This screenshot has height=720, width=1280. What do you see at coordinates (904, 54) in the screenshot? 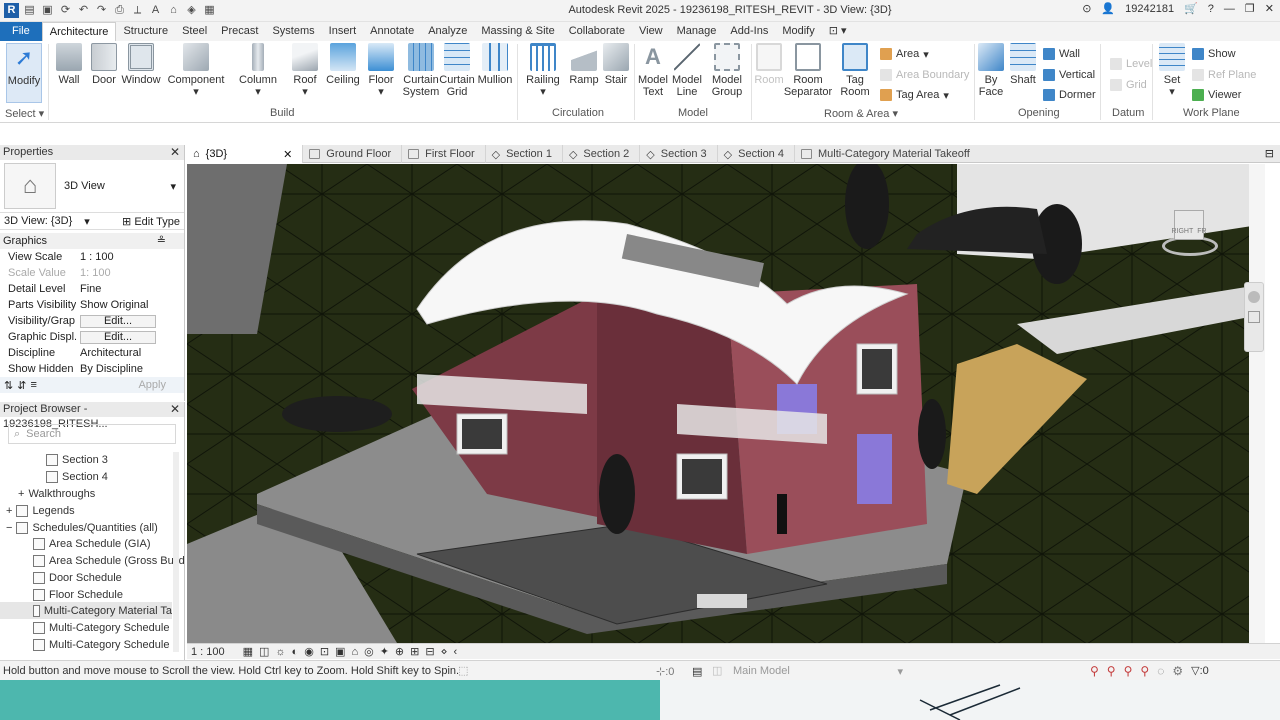
I see `area-button: Area ▾` at bounding box center [904, 54].